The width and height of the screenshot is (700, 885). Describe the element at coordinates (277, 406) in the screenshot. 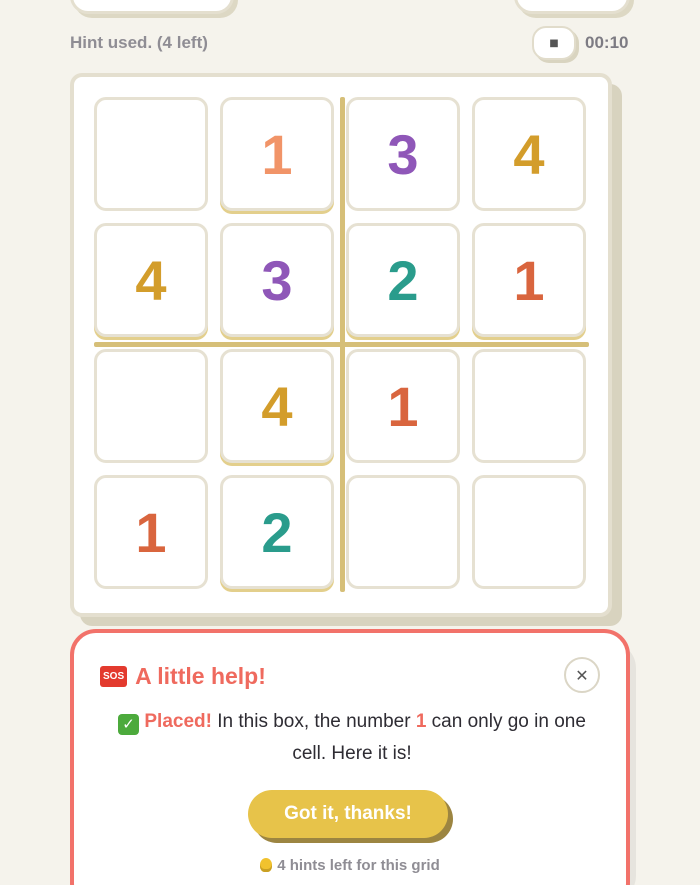

I see `cell-r3-c2: 4` at that location.